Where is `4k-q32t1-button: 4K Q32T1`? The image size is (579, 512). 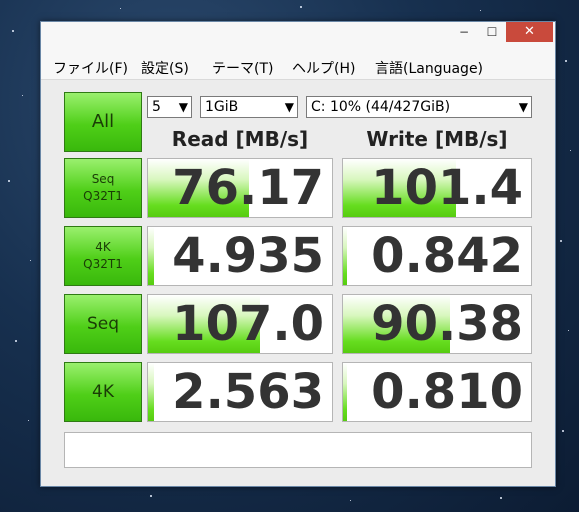
4k-q32t1-button: 4K Q32T1 is located at coordinates (103, 256).